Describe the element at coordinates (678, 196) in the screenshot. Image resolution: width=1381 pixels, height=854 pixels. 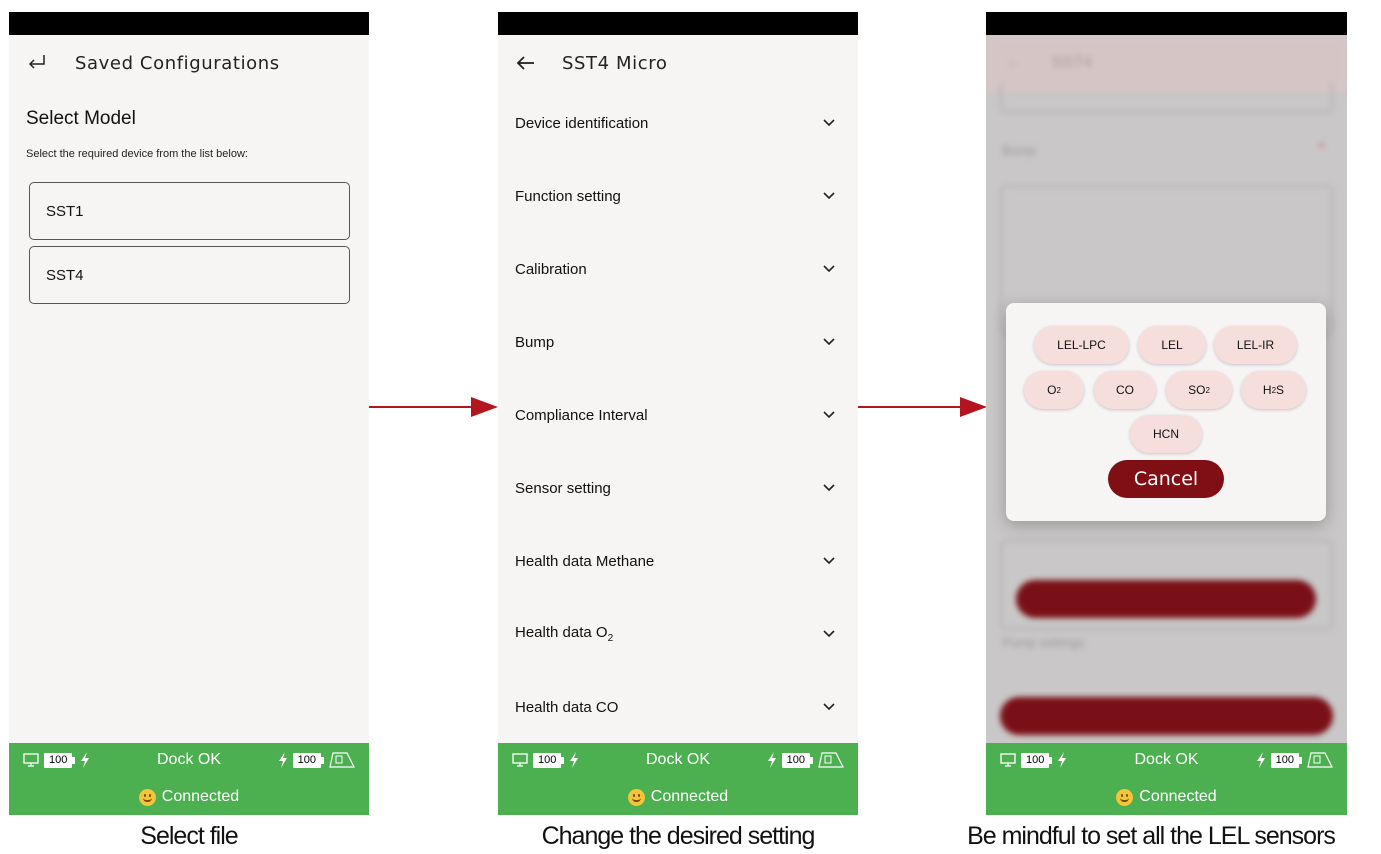
I see `section-function-setting: Function setting` at that location.